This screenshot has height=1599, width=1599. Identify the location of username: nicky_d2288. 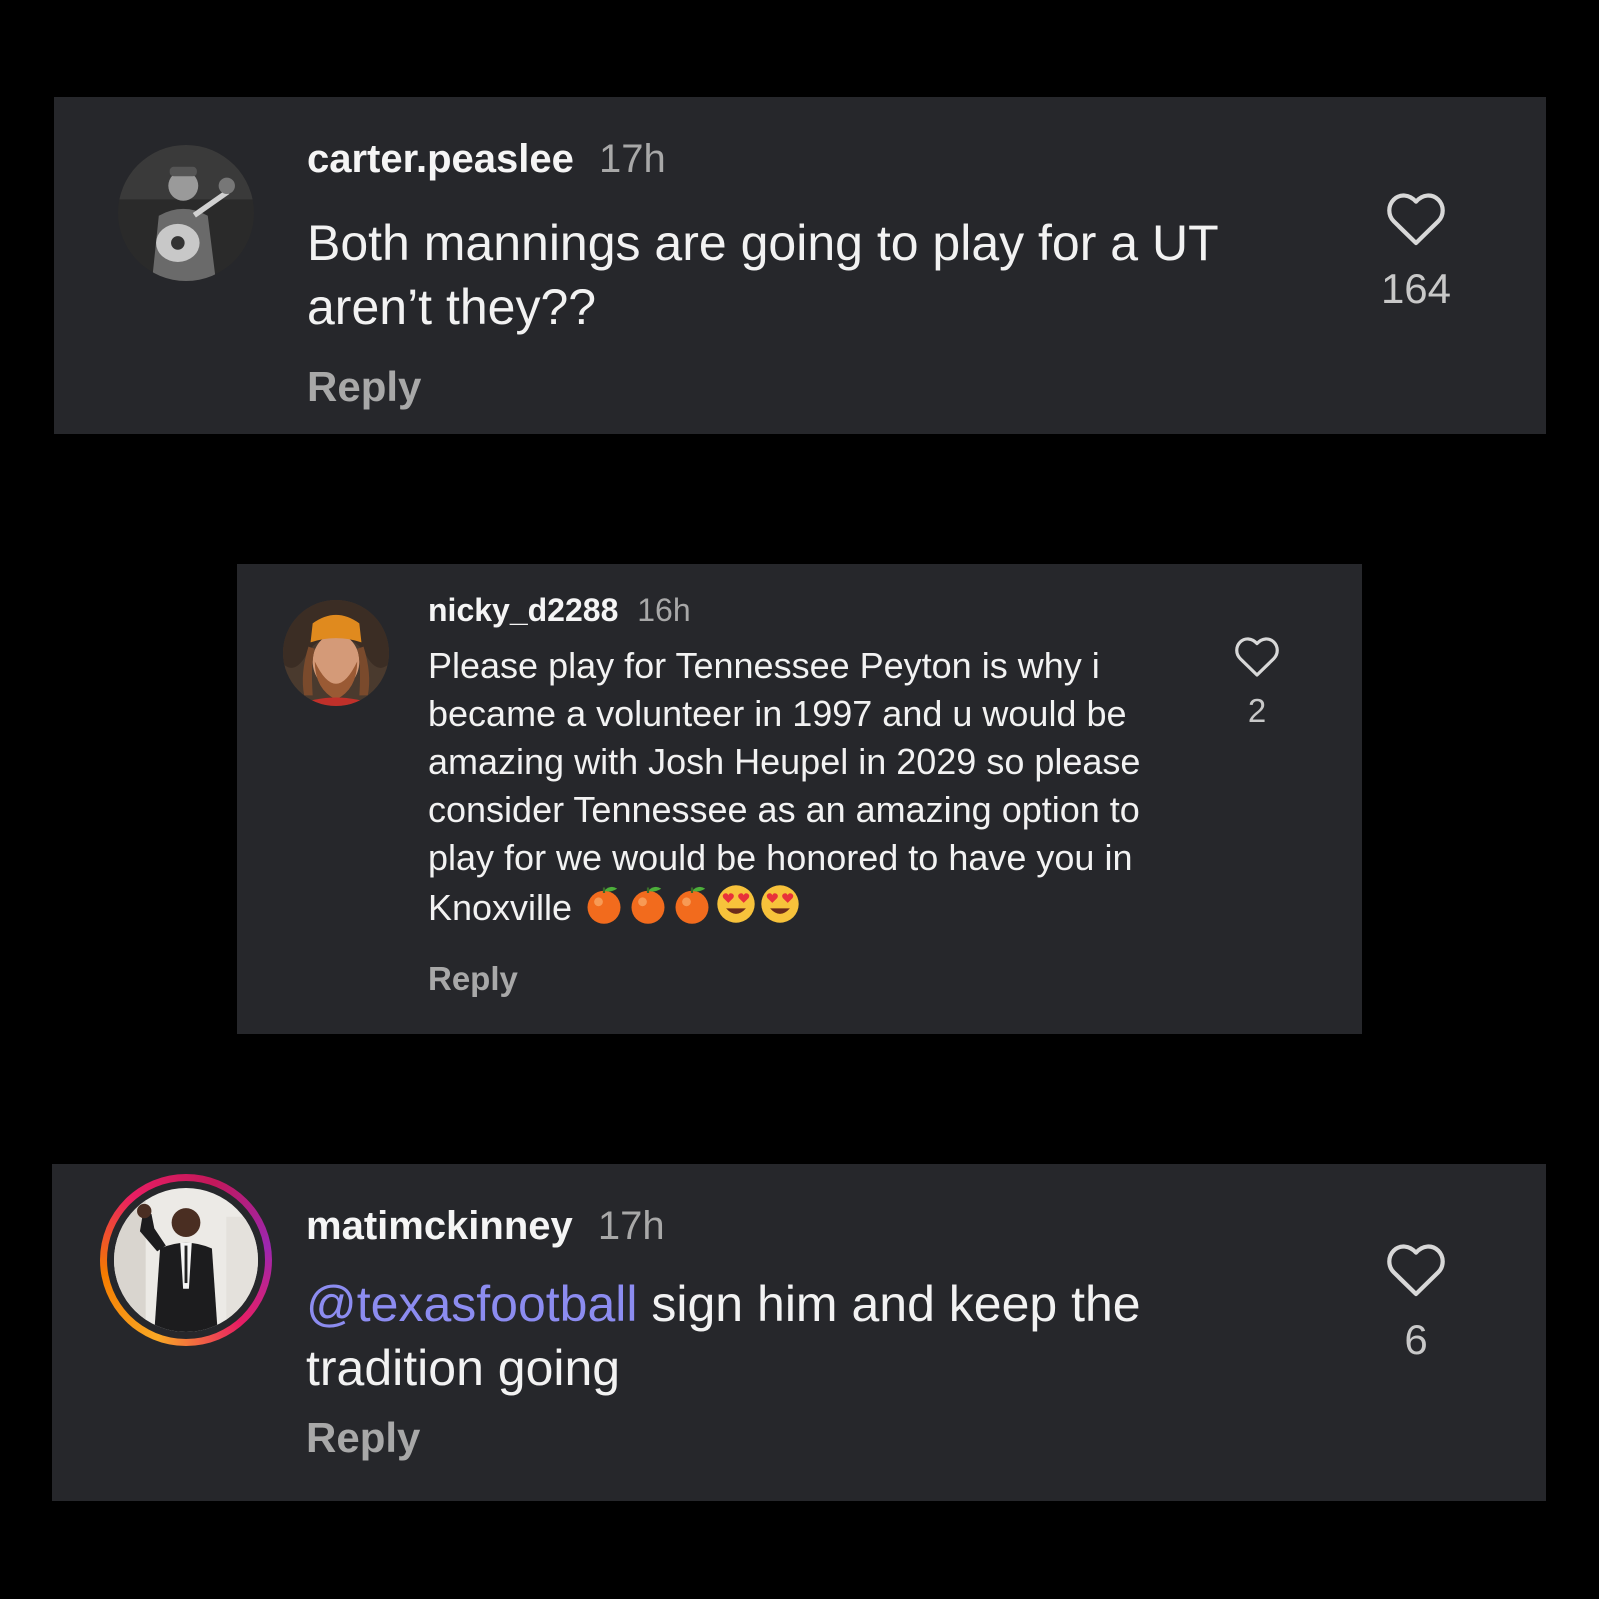
(523, 610).